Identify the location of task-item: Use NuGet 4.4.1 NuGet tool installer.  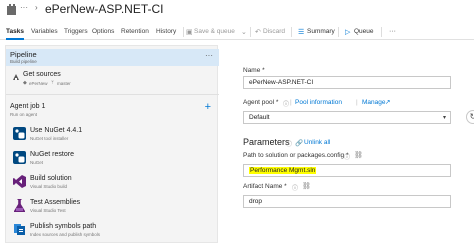
(112, 135).